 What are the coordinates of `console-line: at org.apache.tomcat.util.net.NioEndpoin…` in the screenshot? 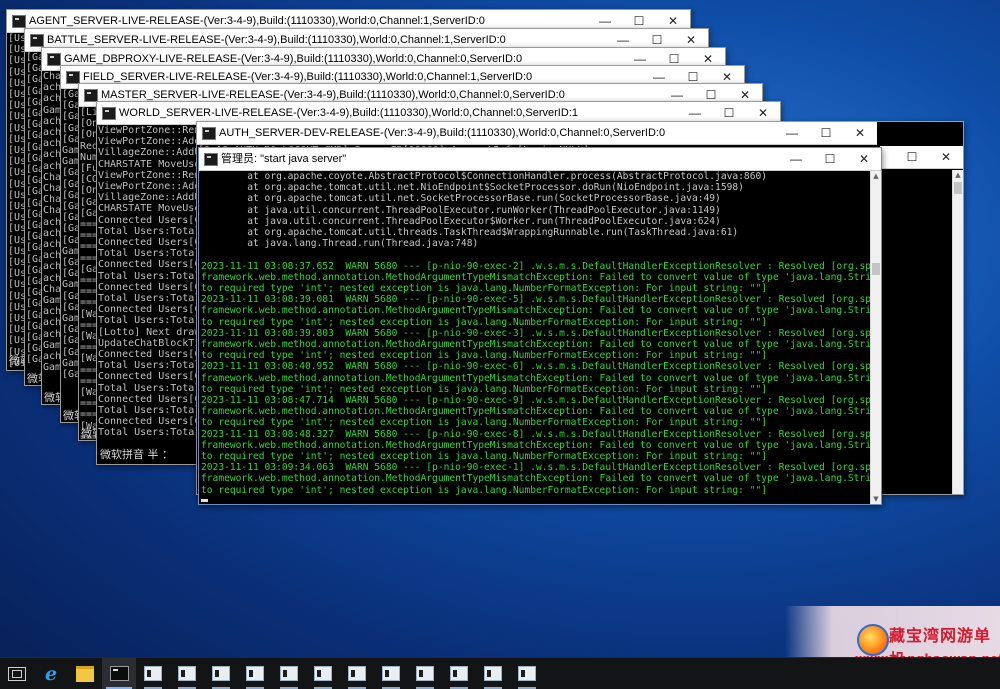 It's located at (472, 188).